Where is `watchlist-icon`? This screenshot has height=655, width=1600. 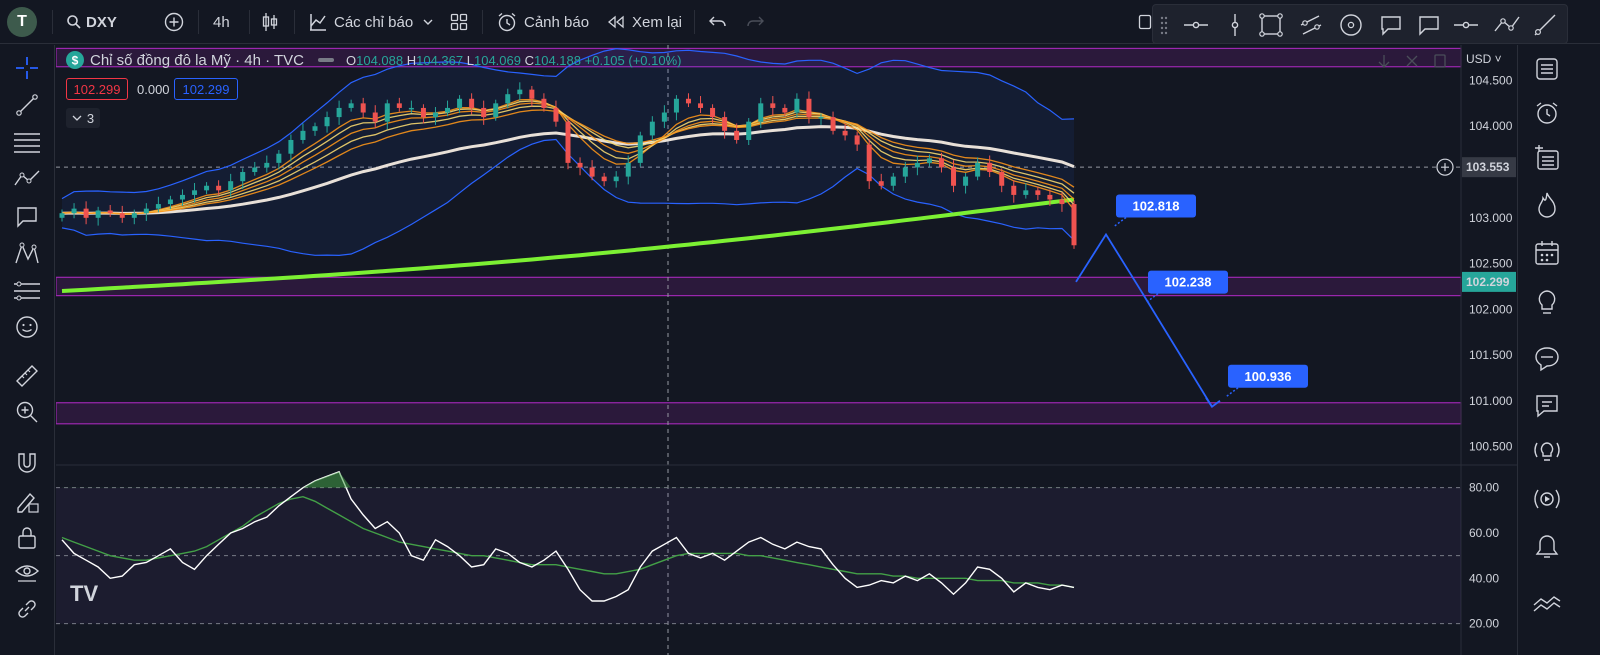
watchlist-icon is located at coordinates (1547, 69).